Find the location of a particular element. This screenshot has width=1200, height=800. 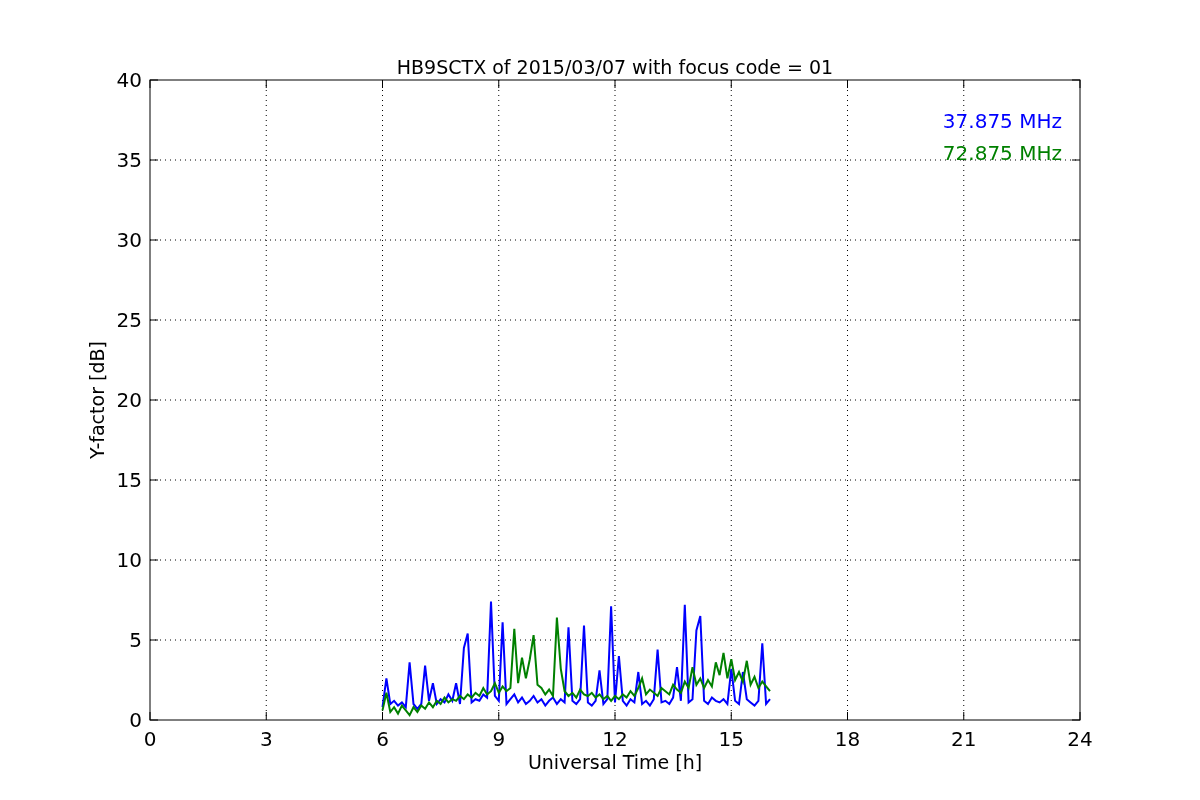

y-tick-label: 5 is located at coordinates (135, 640).